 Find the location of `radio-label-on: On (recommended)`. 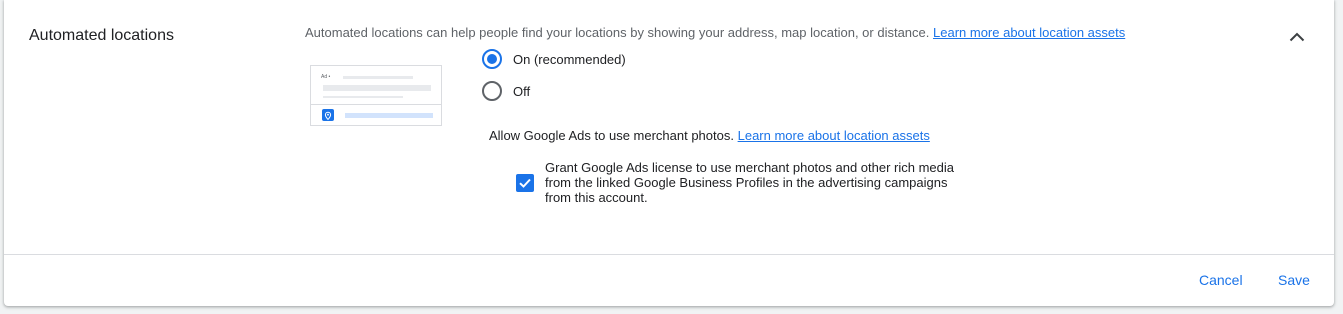

radio-label-on: On (recommended) is located at coordinates (569, 59).